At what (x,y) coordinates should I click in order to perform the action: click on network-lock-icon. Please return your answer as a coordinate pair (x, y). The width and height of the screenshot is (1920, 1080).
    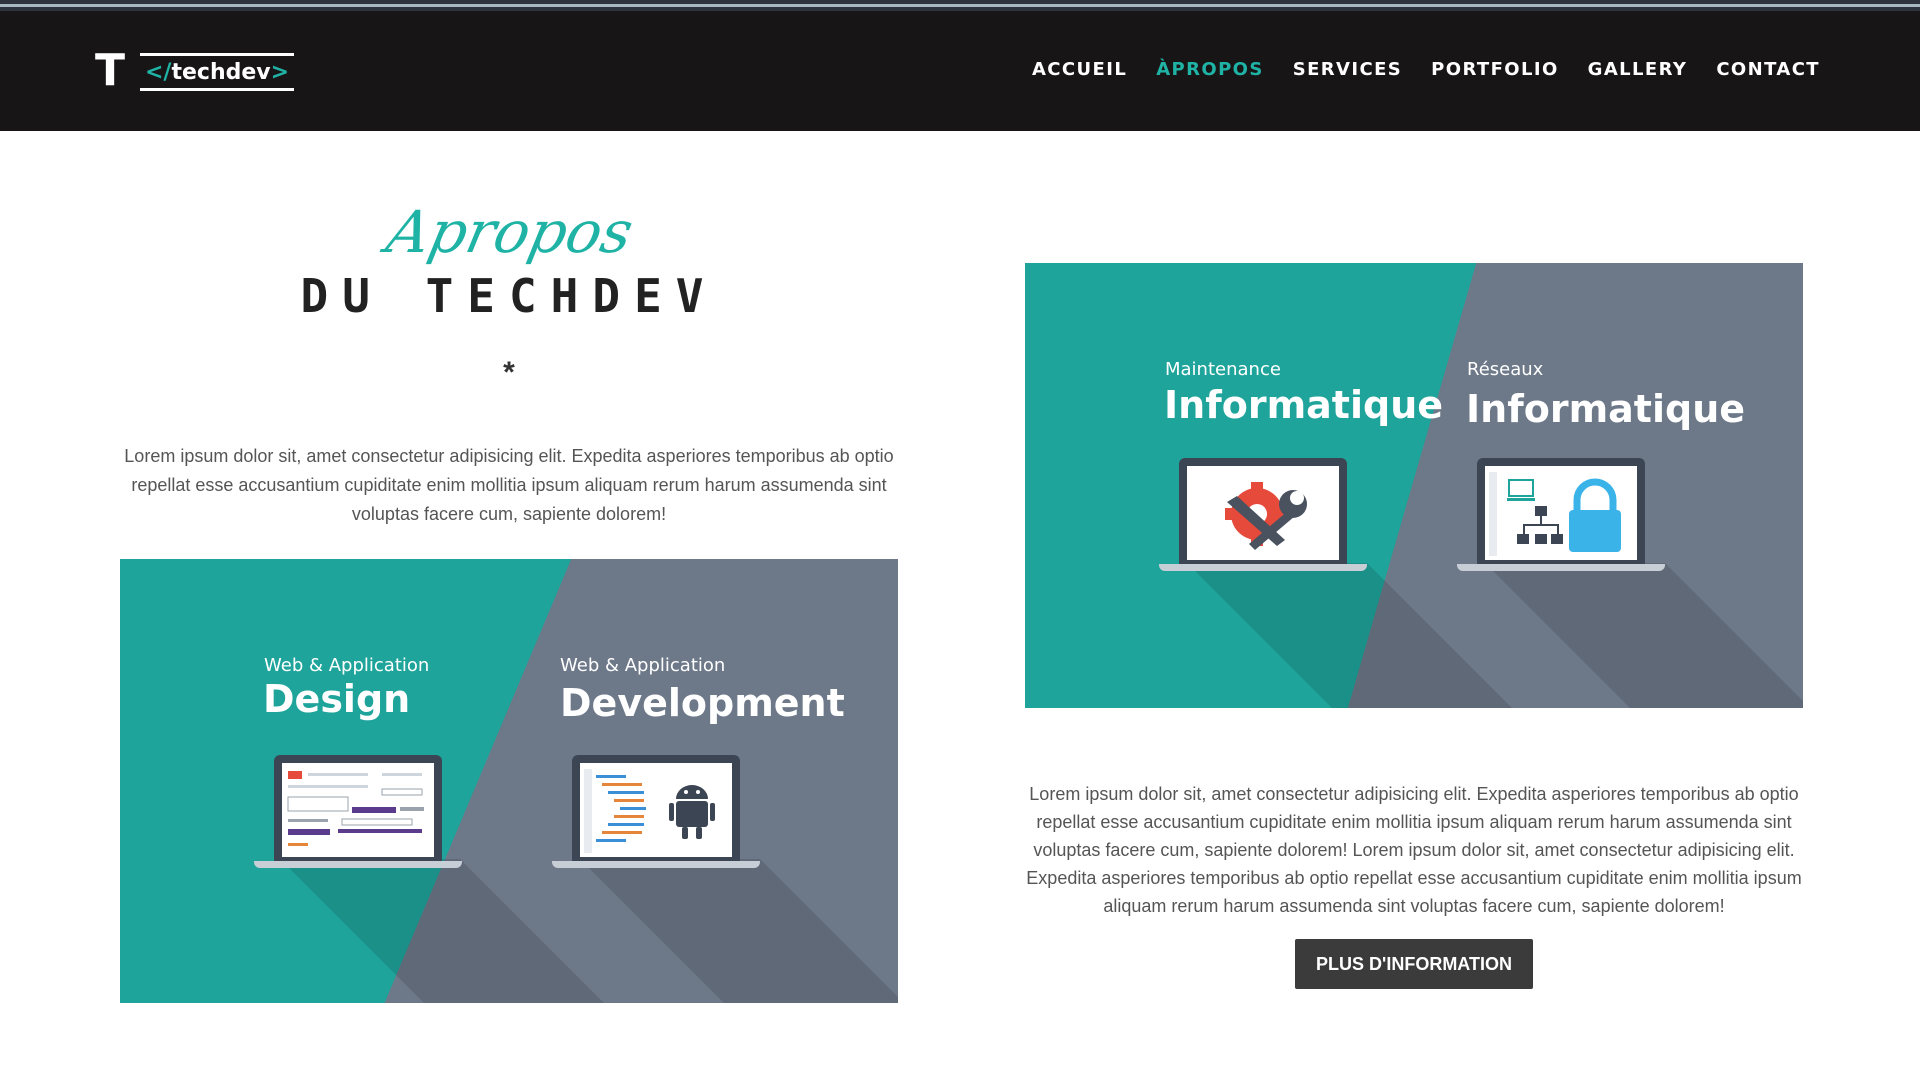
    Looking at the image, I should click on (1562, 518).